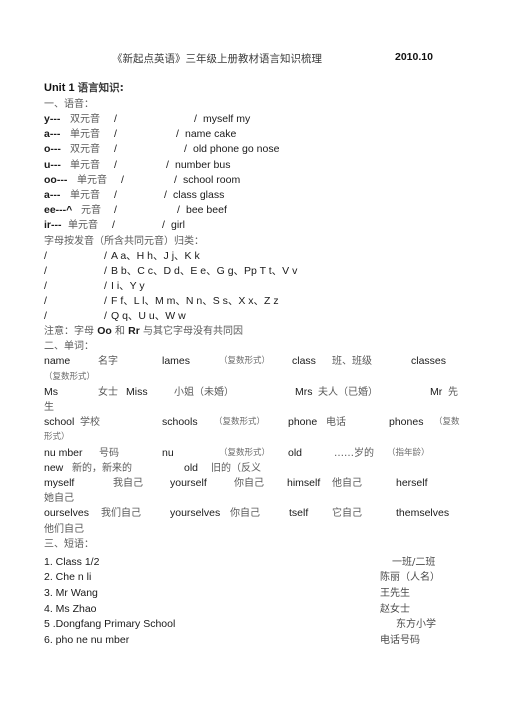 This screenshot has width=505, height=714. I want to click on phonetic-row: ir--- 单元音 / / girl, so click(254, 225).